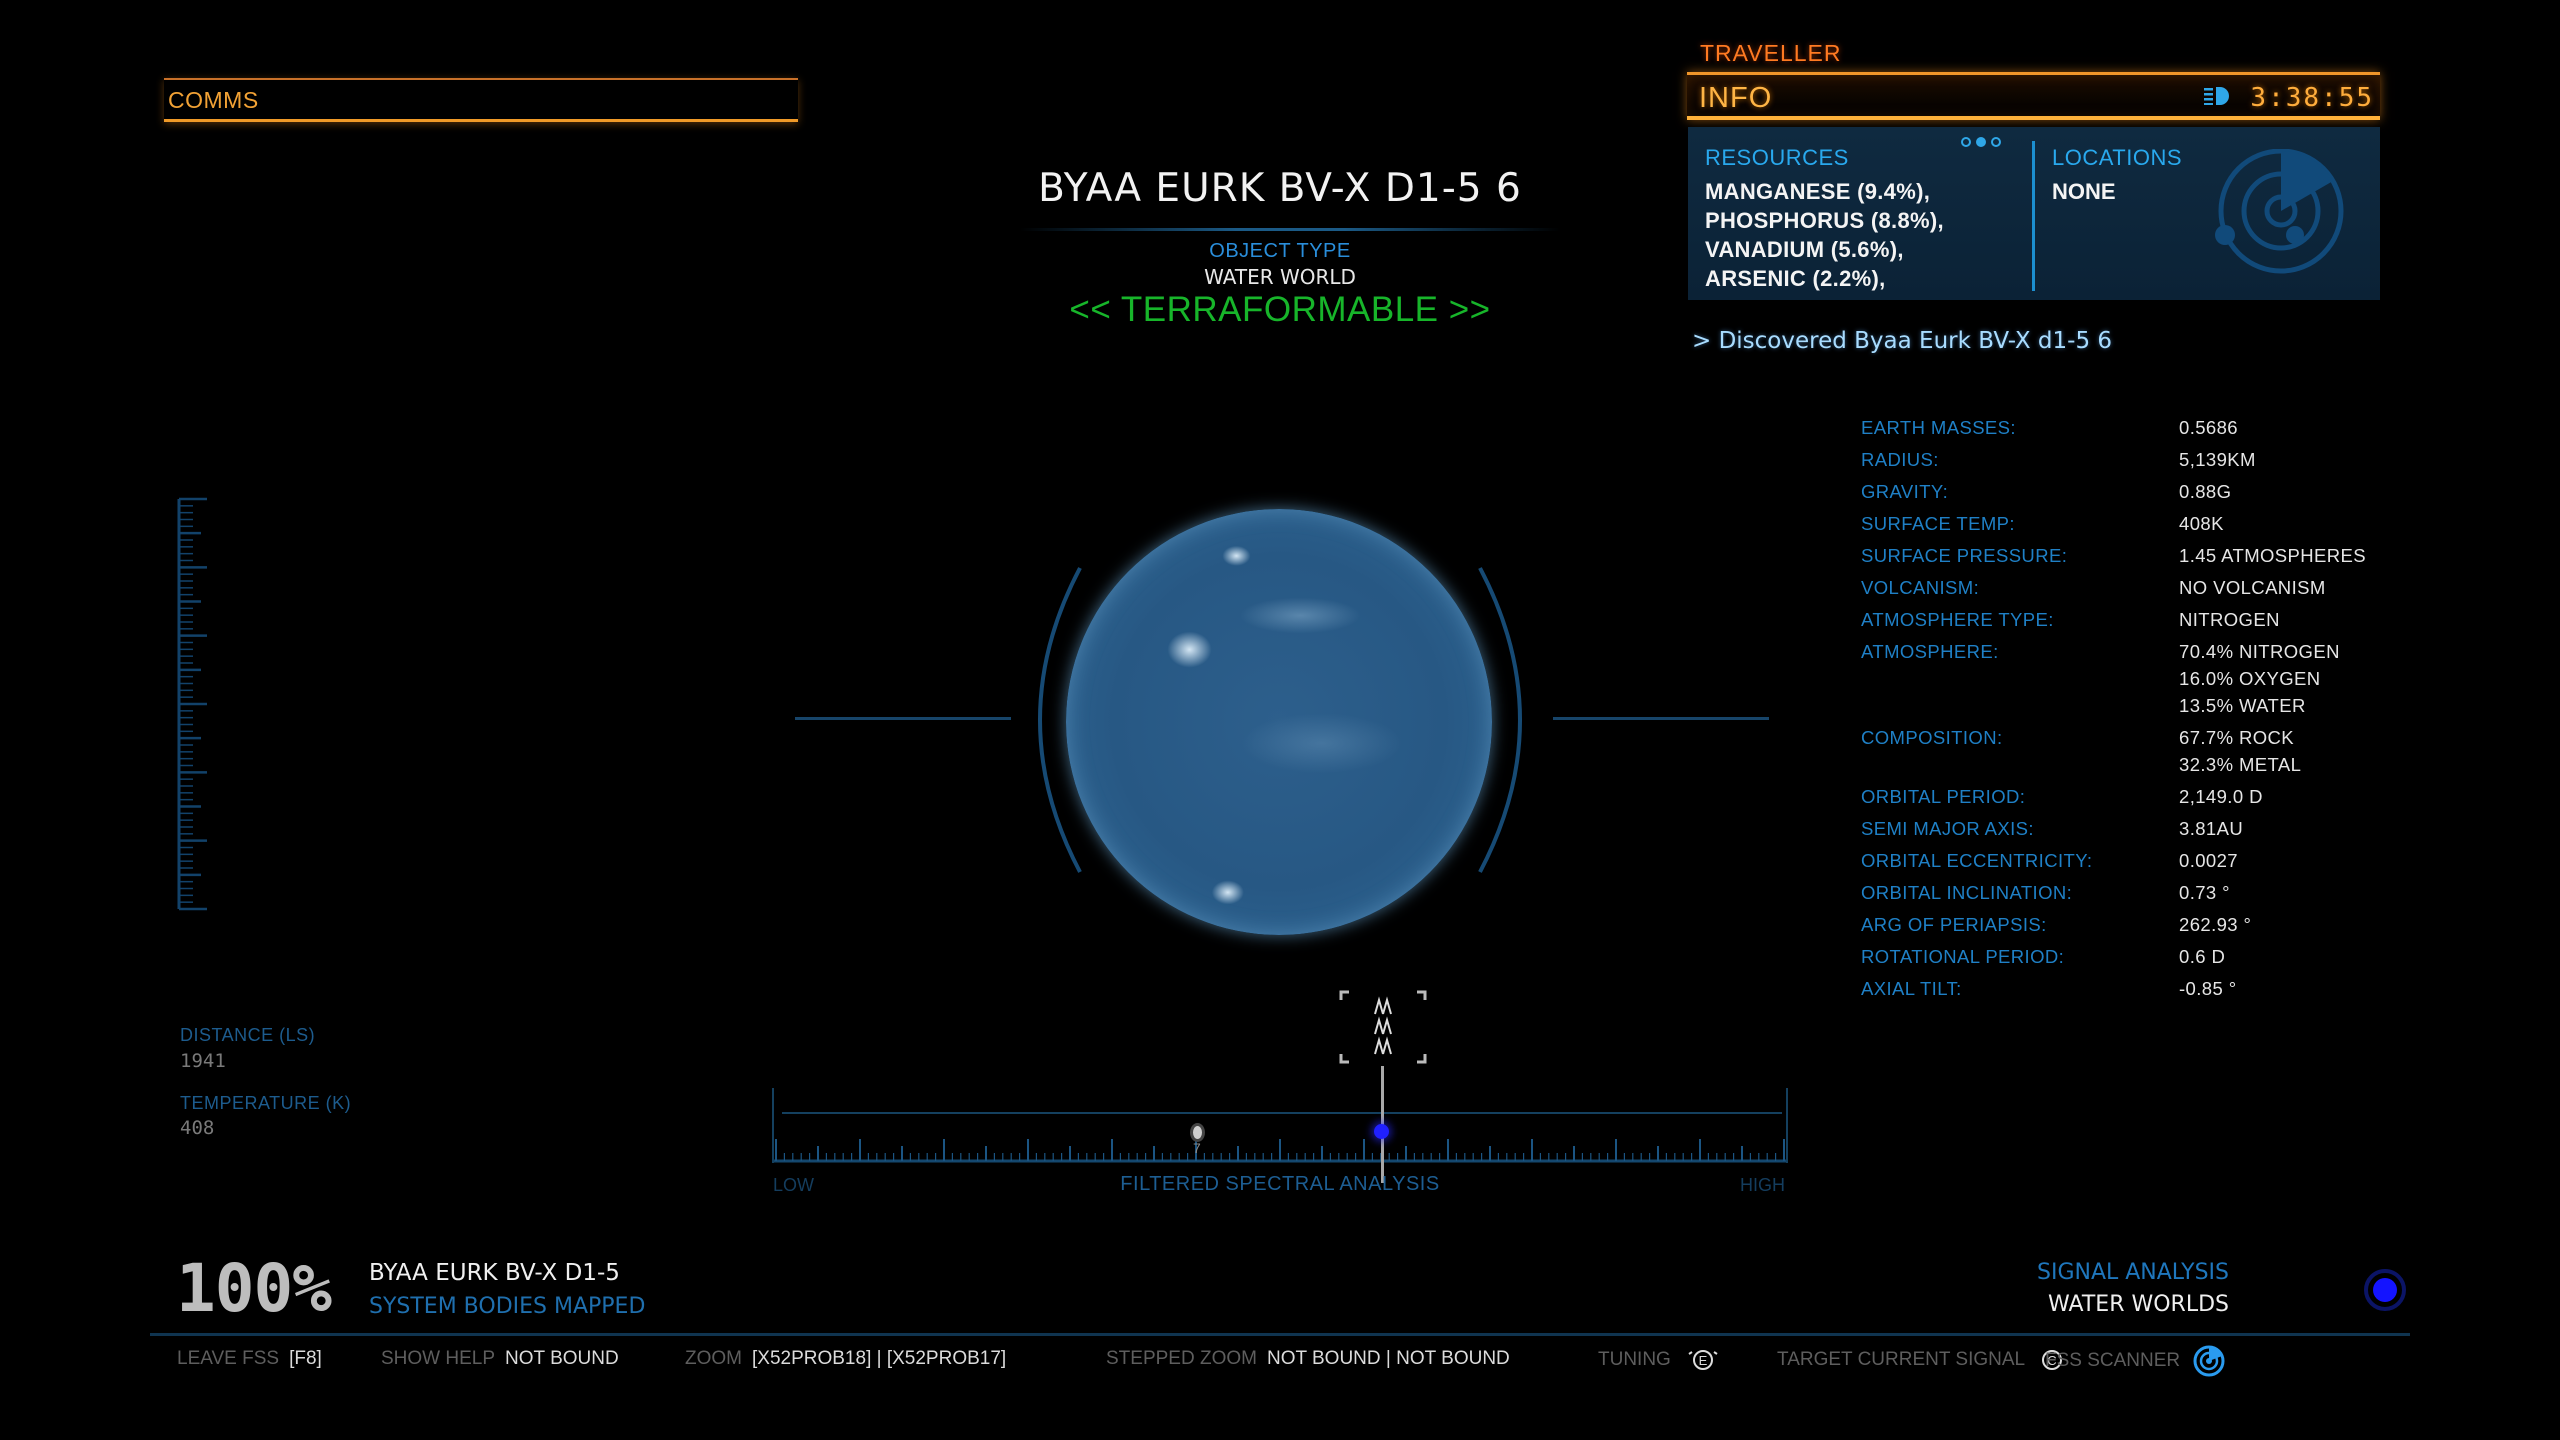 The image size is (2560, 1440). What do you see at coordinates (2141, 427) in the screenshot?
I see `stat-row: EARTH MASSES: 0.5686` at bounding box center [2141, 427].